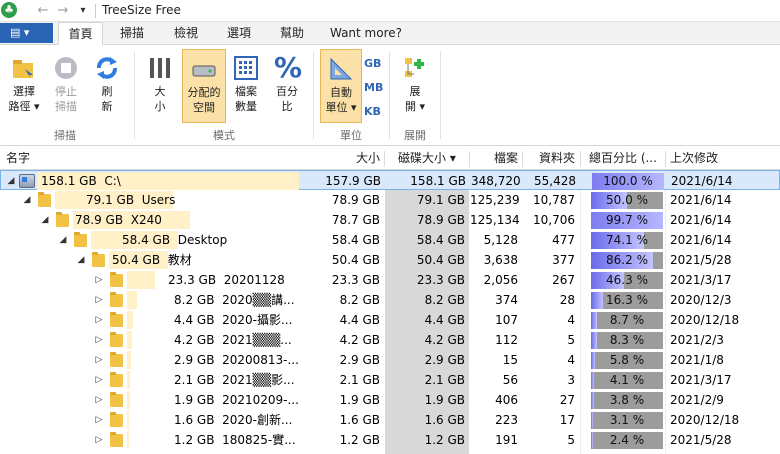  What do you see at coordinates (627, 340) in the screenshot?
I see `percent-bar: 8.3 %` at bounding box center [627, 340].